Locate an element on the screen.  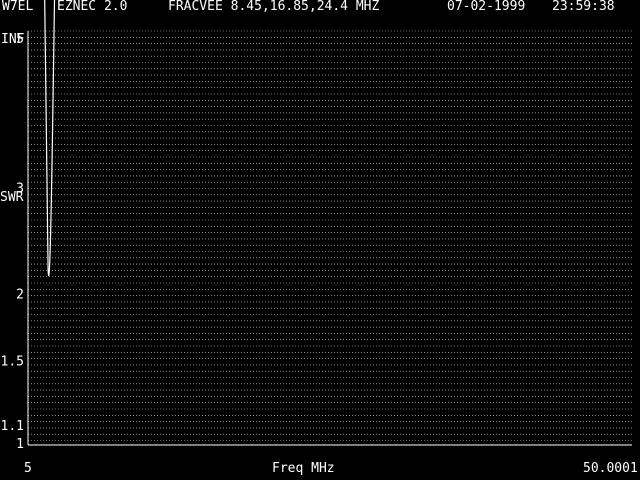
y-tick-label: 1 is located at coordinates (20, 444).